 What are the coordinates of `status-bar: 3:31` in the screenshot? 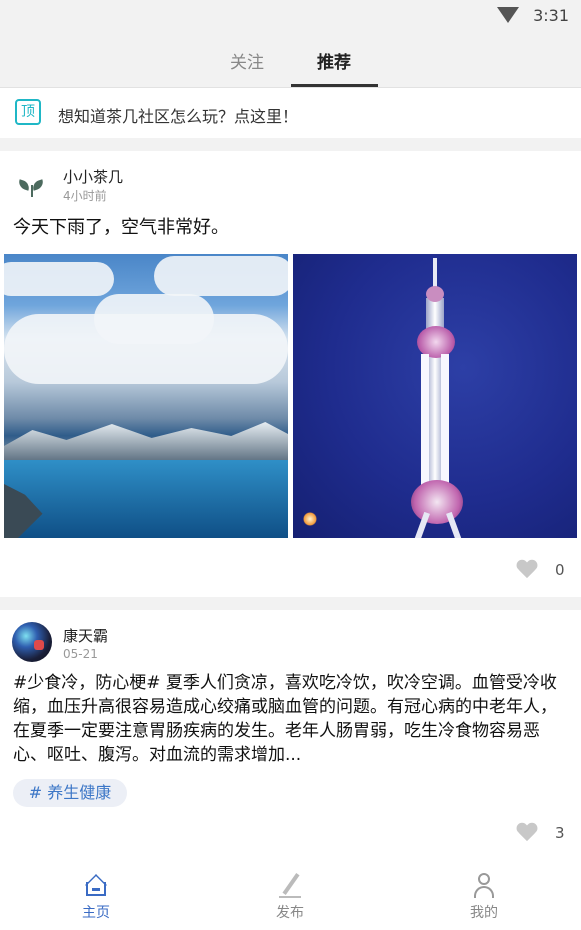 It's located at (290, 16).